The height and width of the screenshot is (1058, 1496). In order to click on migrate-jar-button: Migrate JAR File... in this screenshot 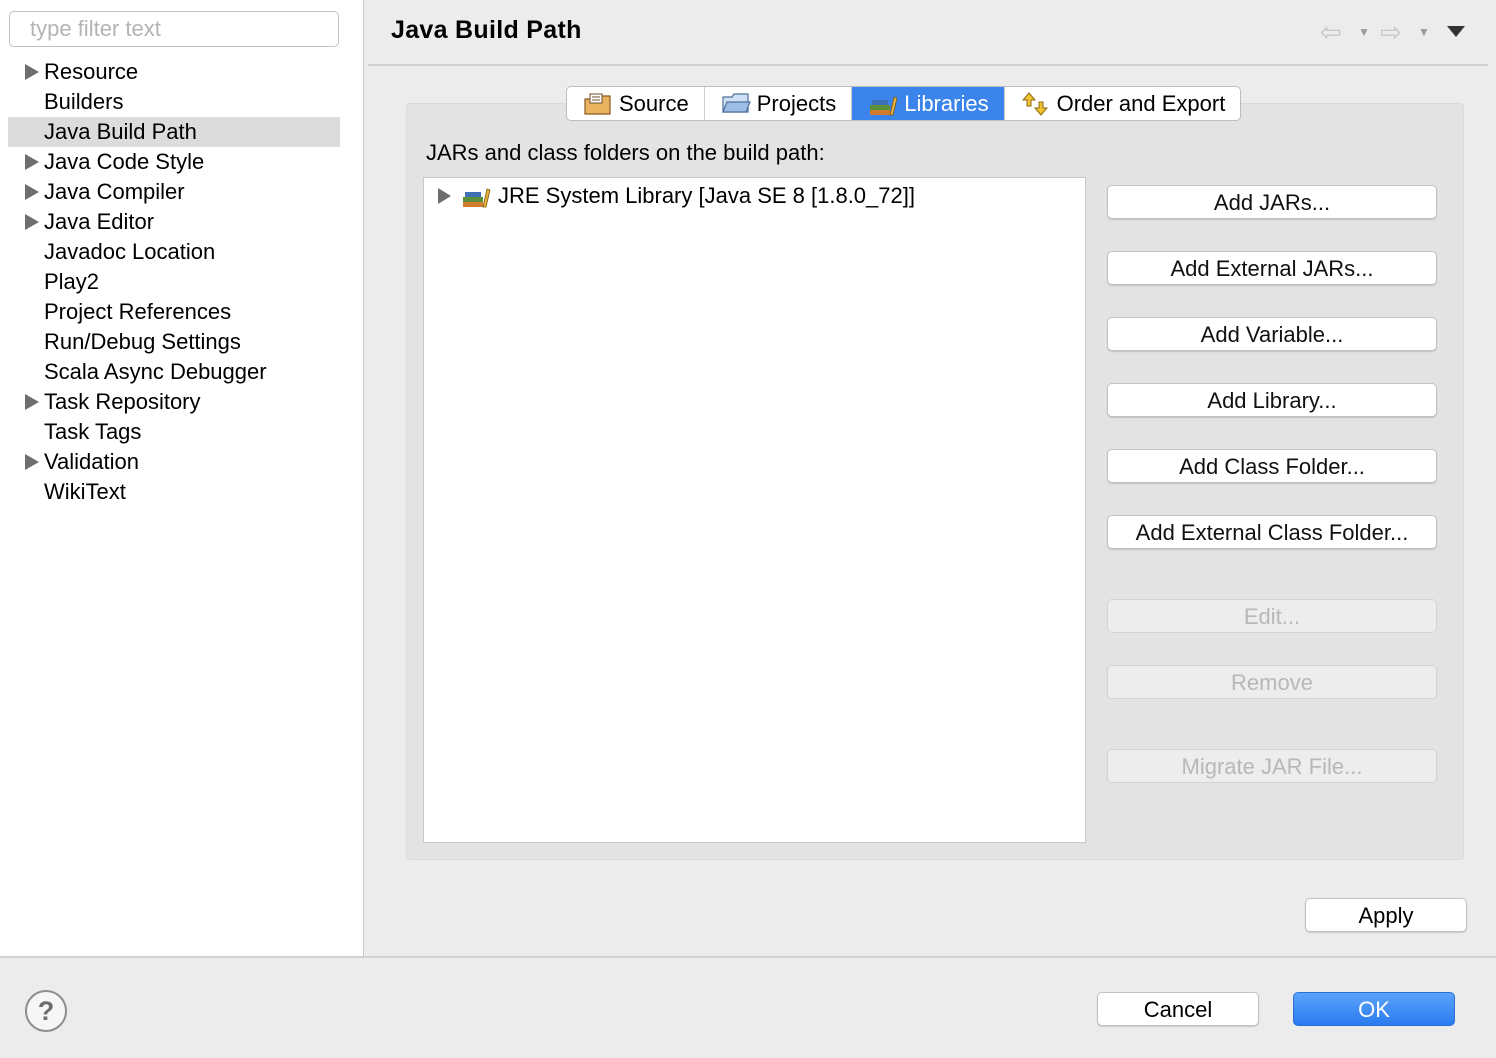, I will do `click(1272, 766)`.